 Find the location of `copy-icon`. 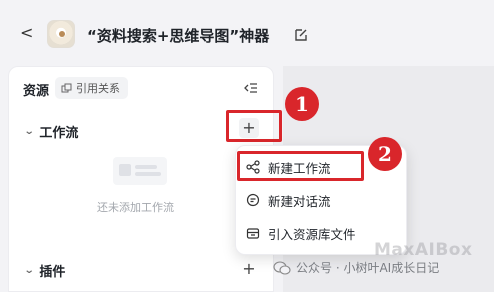

copy-icon is located at coordinates (66, 87).